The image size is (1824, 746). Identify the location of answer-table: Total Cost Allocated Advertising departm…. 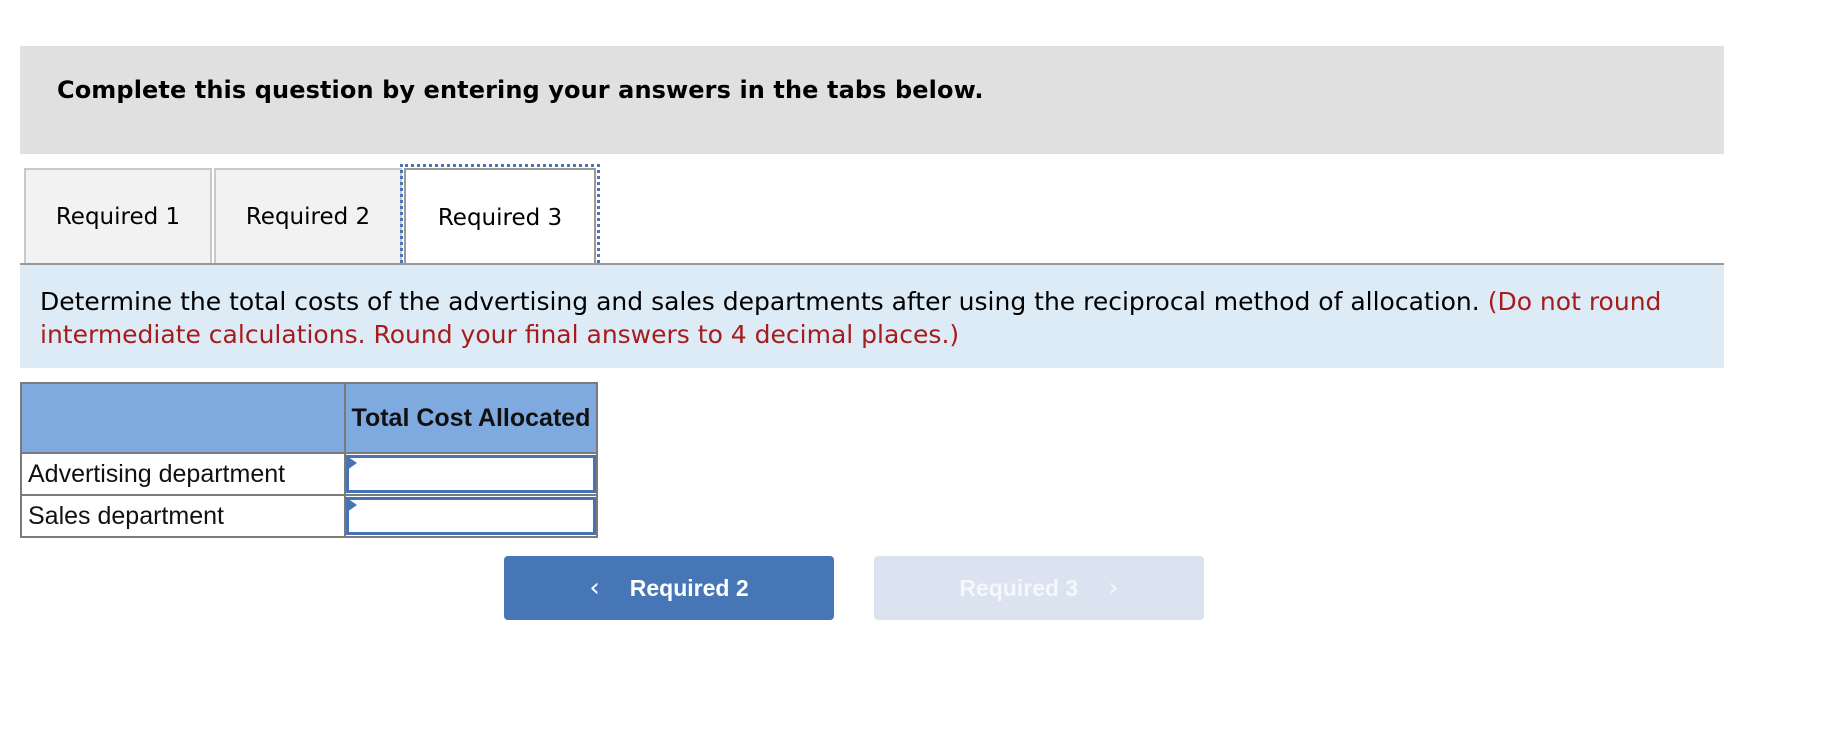
(309, 460).